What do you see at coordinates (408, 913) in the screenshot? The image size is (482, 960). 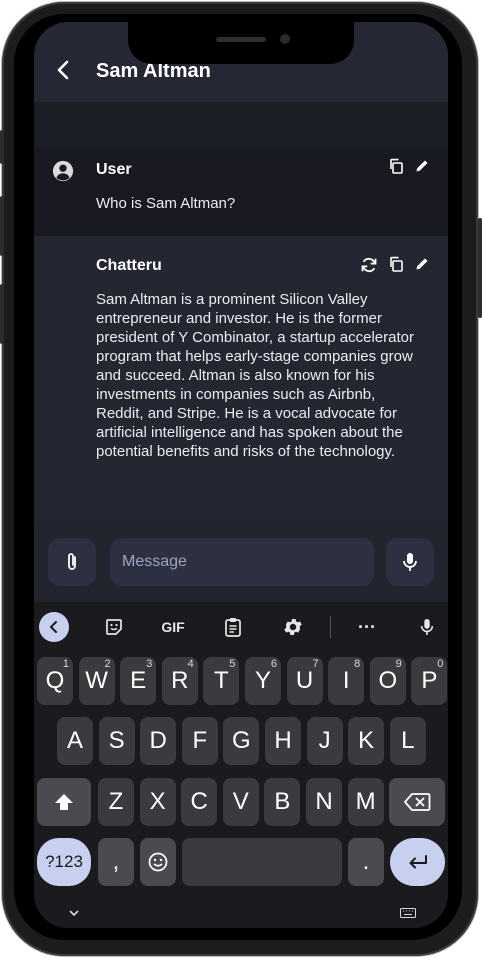 I see `keyboard-switch-icon` at bounding box center [408, 913].